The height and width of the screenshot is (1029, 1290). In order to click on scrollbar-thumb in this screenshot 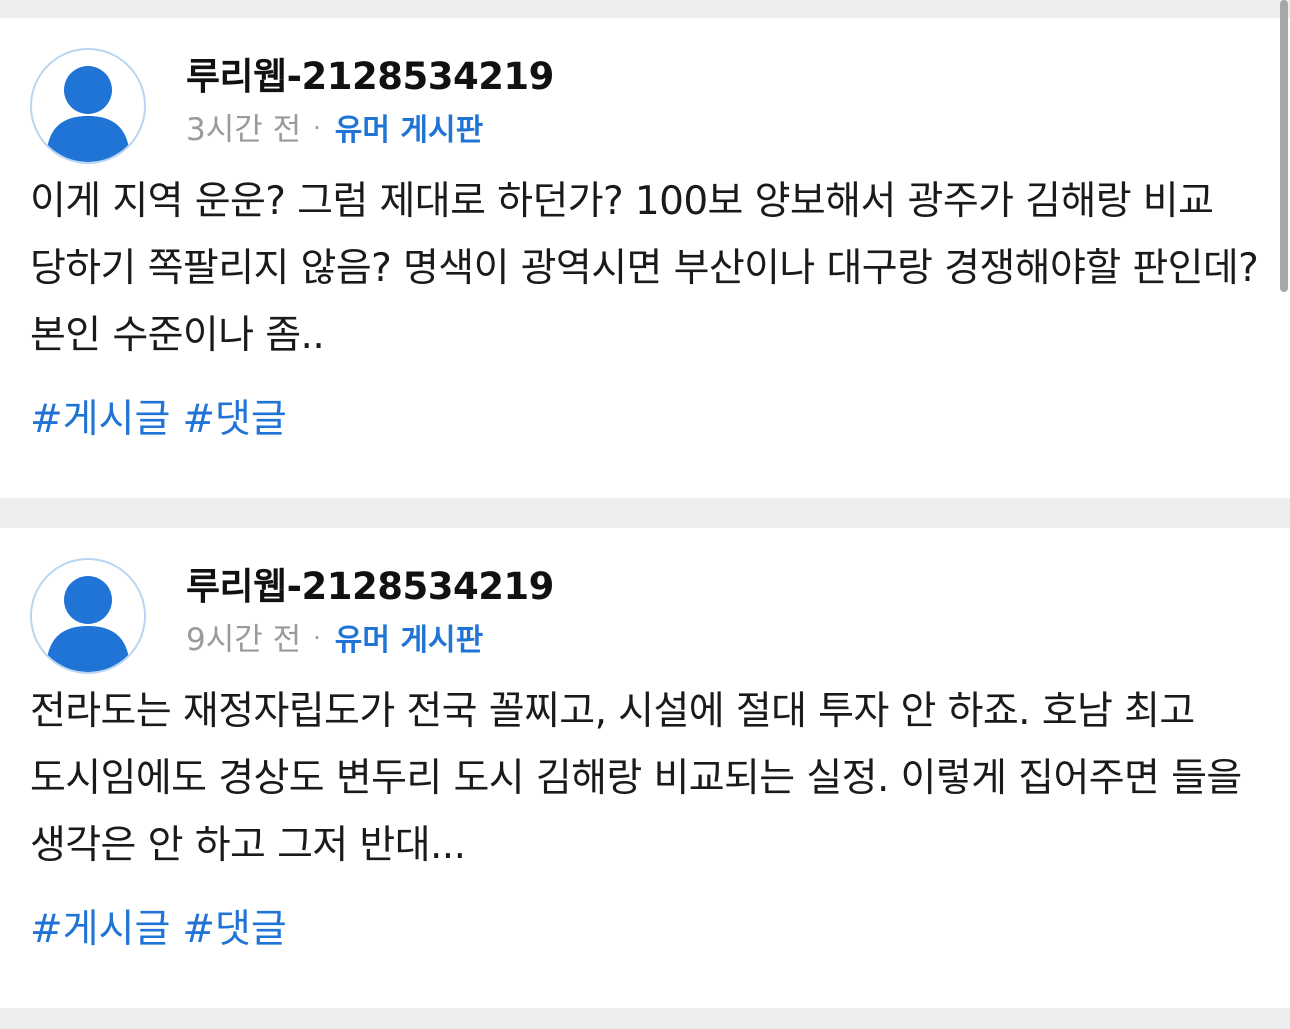, I will do `click(1284, 146)`.